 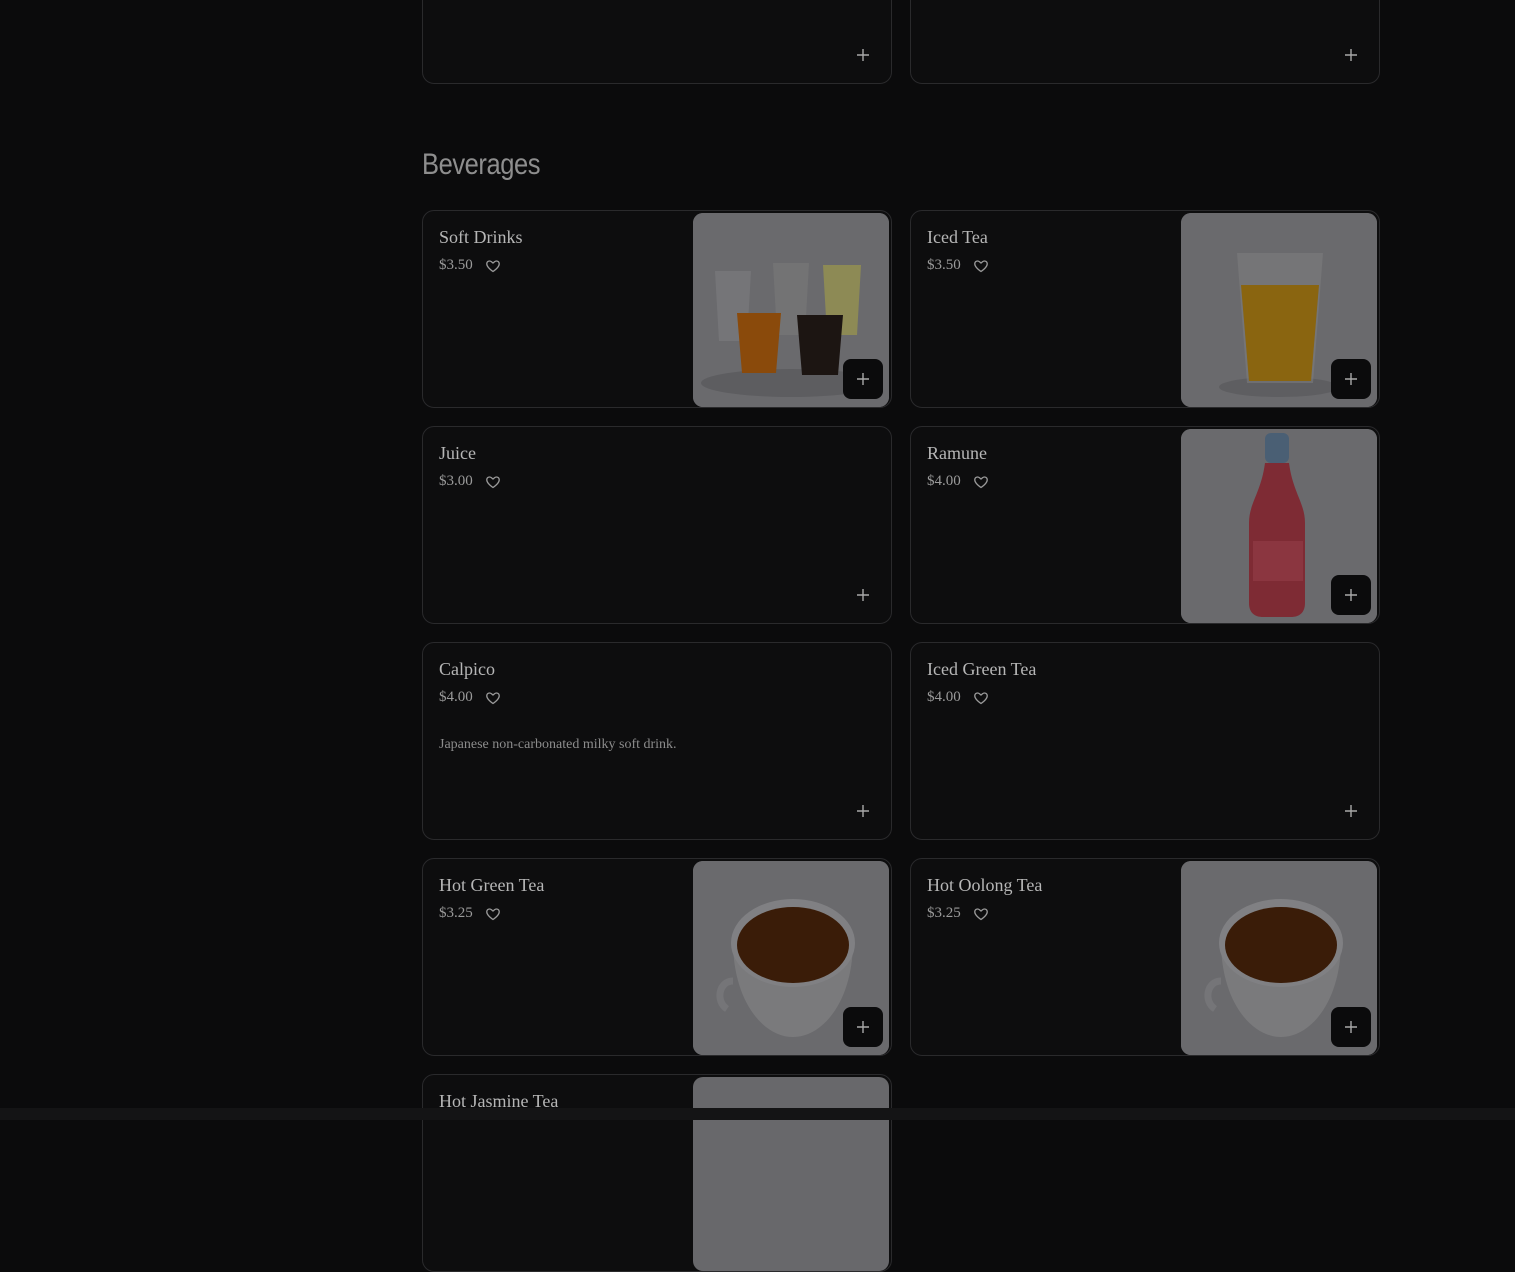 I want to click on item-name: Hot Oolong Tea, so click(x=985, y=885).